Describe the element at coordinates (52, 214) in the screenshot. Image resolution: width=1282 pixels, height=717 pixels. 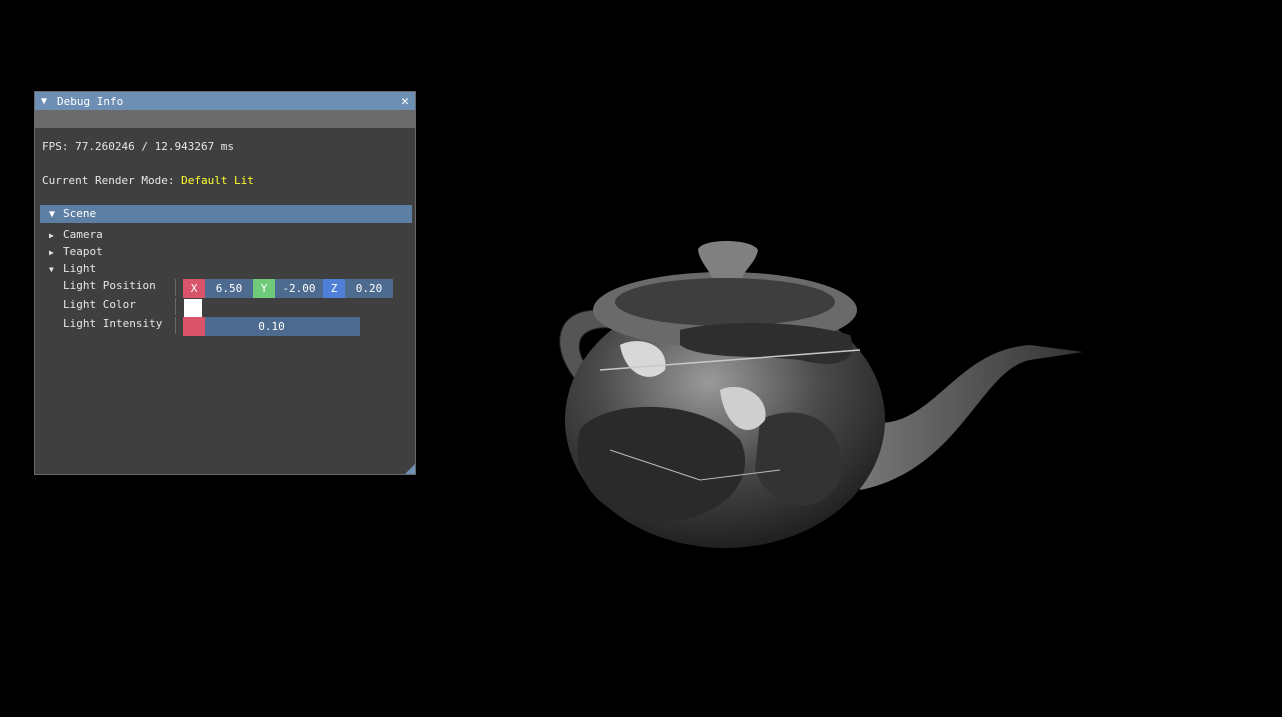
I see `scene-collapse-icon: ▼` at that location.